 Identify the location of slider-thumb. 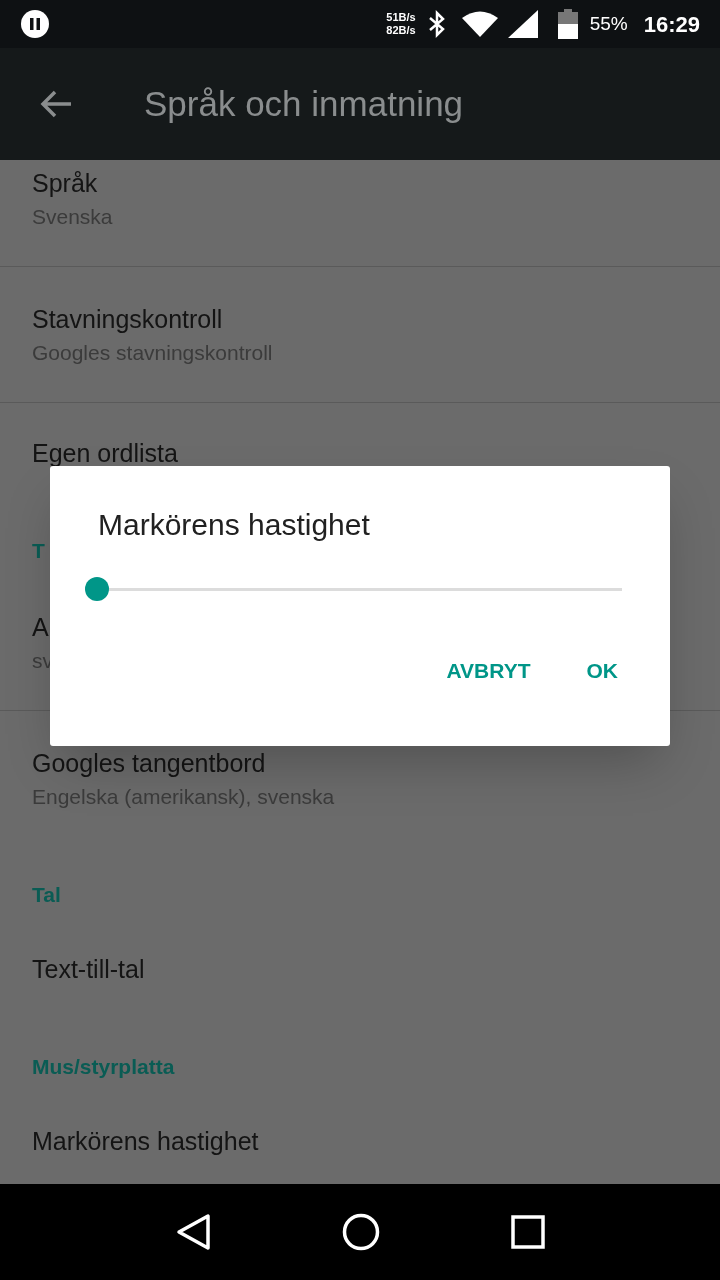
(97, 589).